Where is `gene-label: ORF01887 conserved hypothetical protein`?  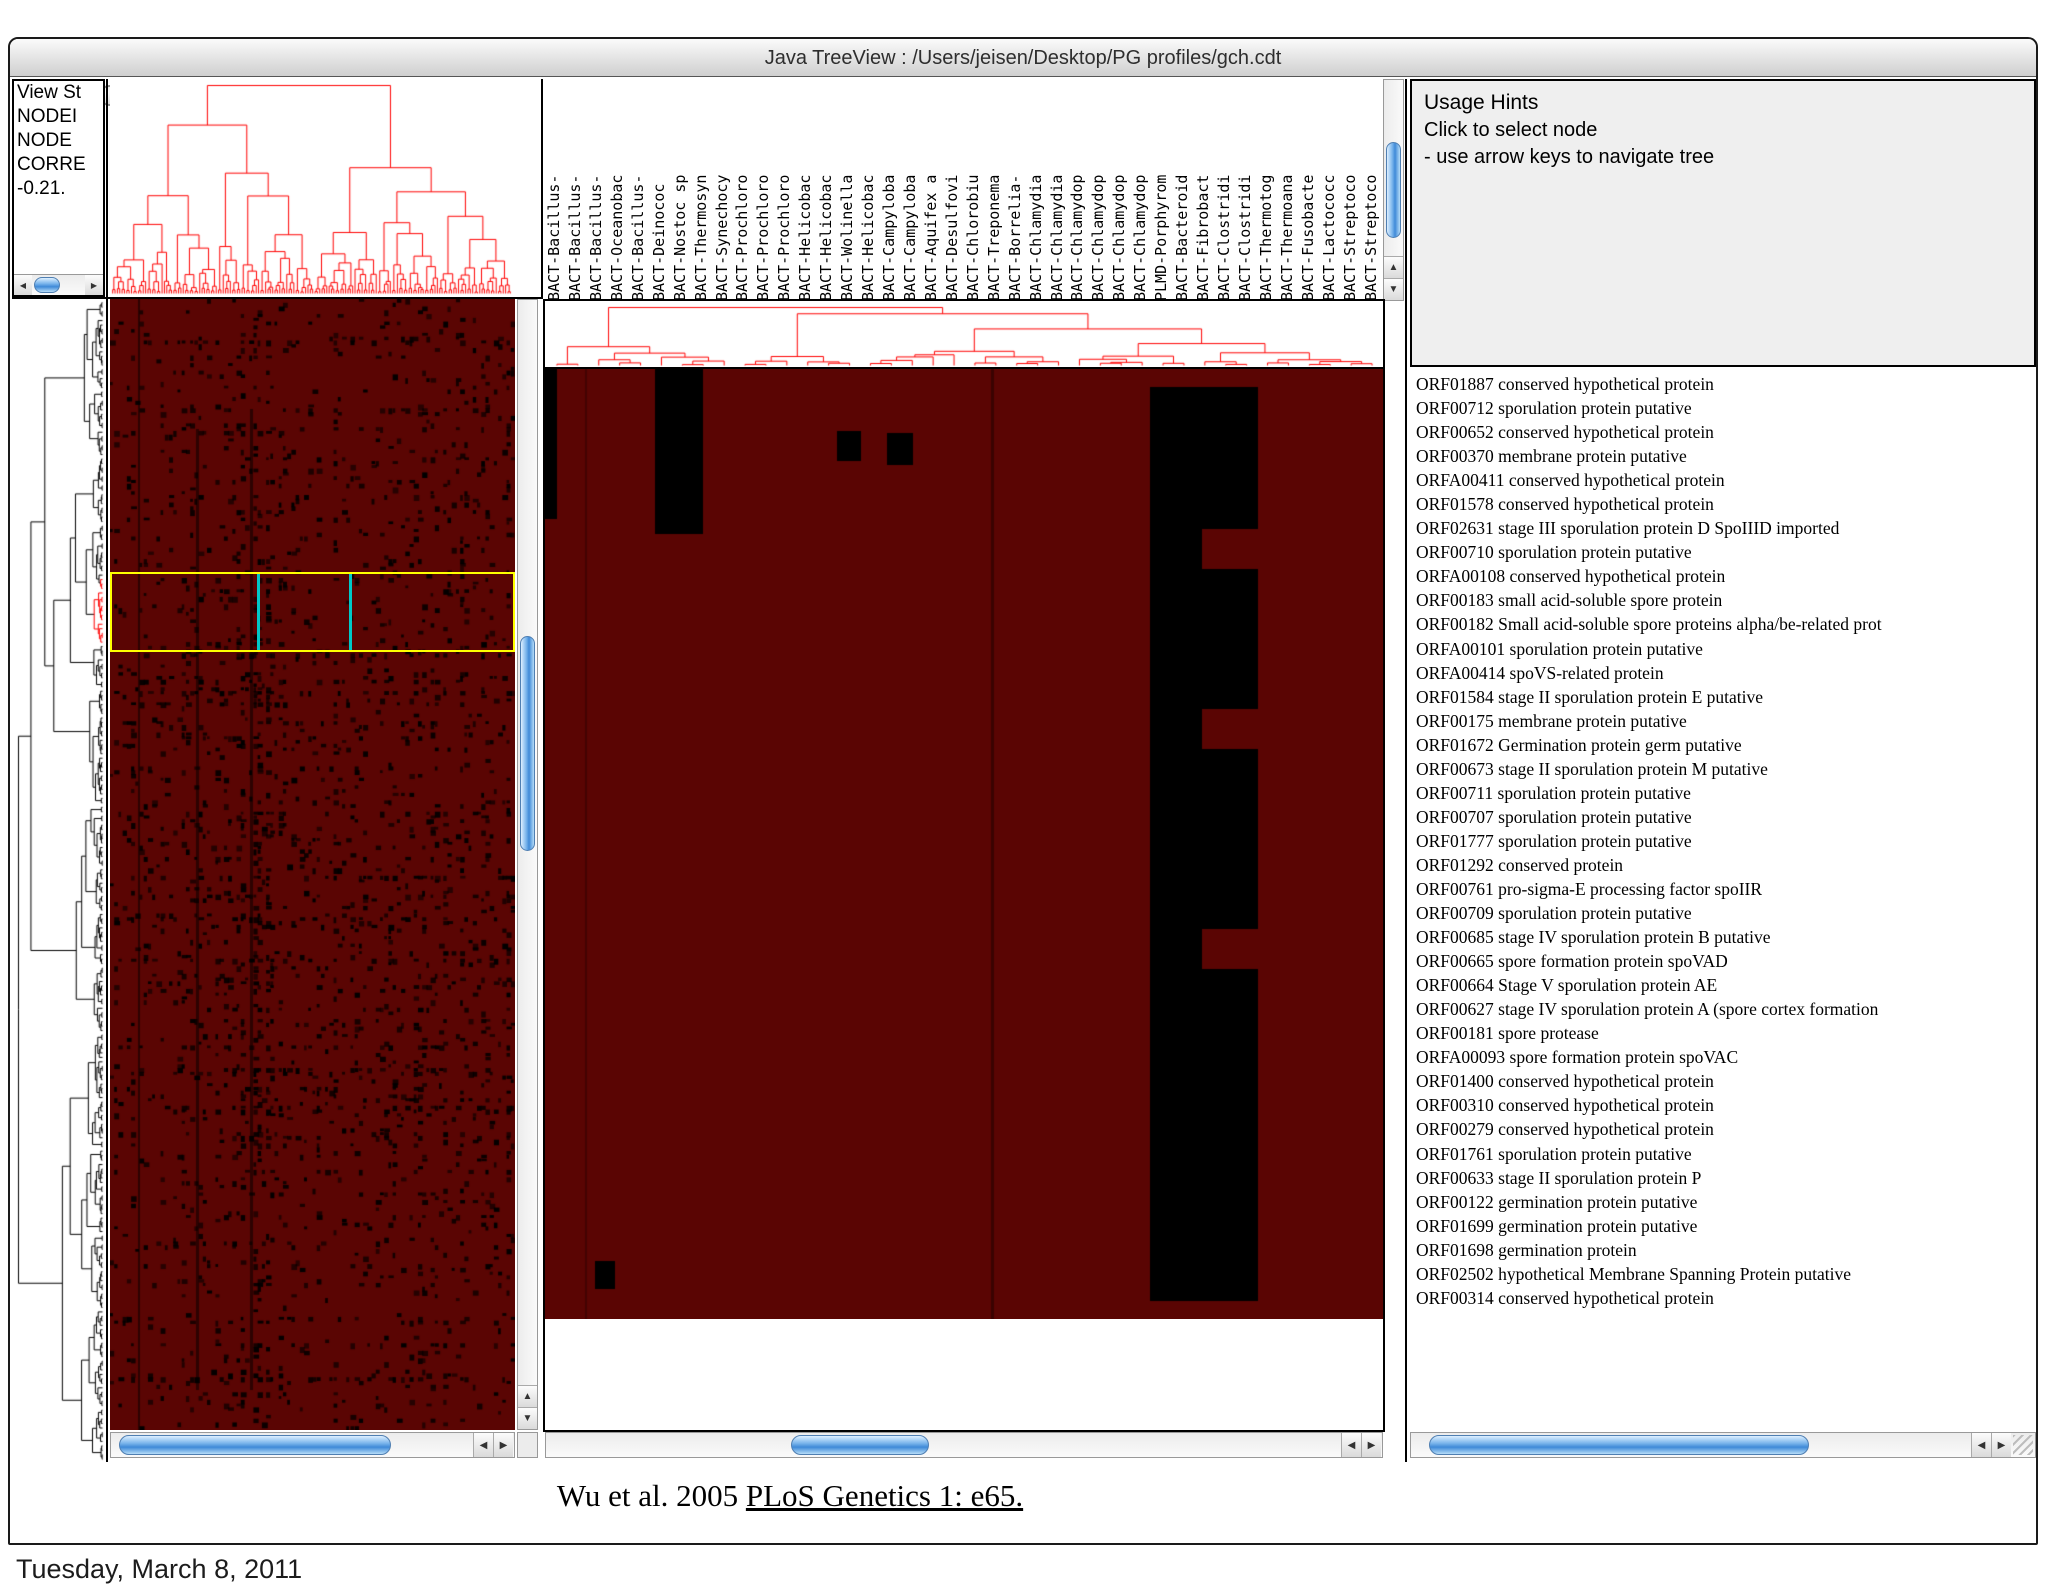 gene-label: ORF01887 conserved hypothetical protein is located at coordinates (1725, 384).